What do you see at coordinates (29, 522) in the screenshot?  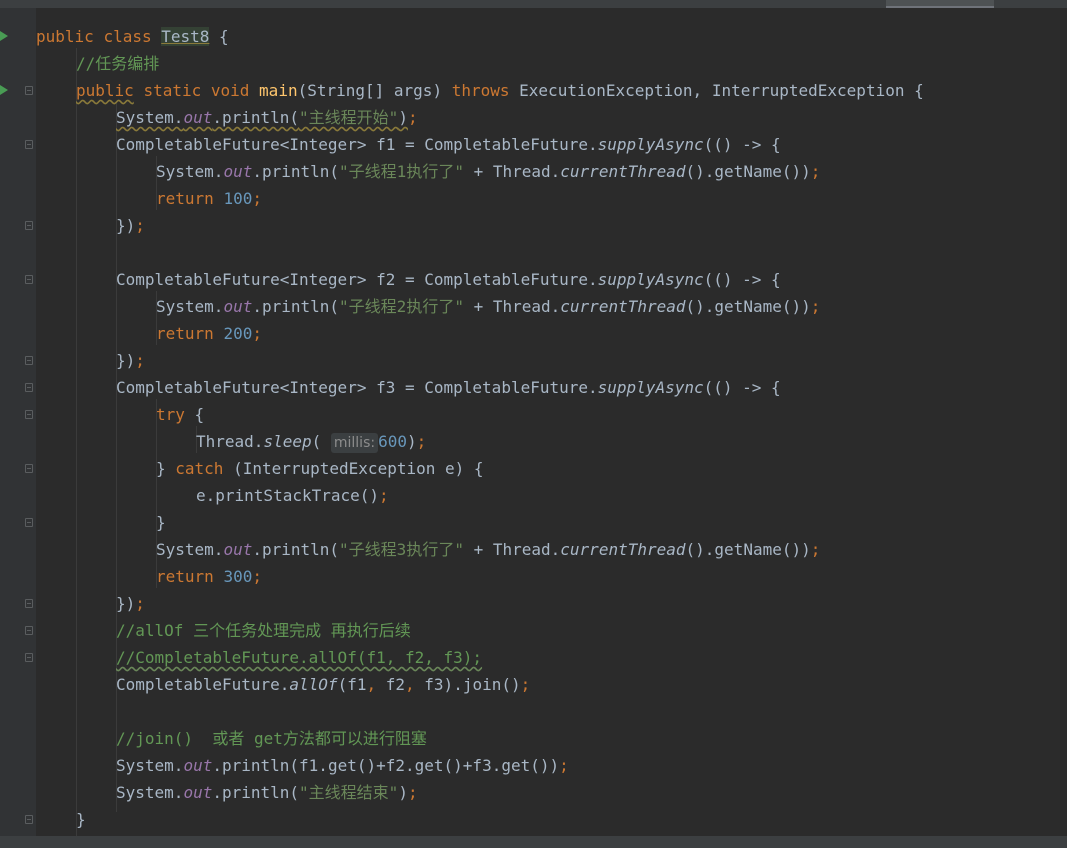 I see `unfold-catch-icon` at bounding box center [29, 522].